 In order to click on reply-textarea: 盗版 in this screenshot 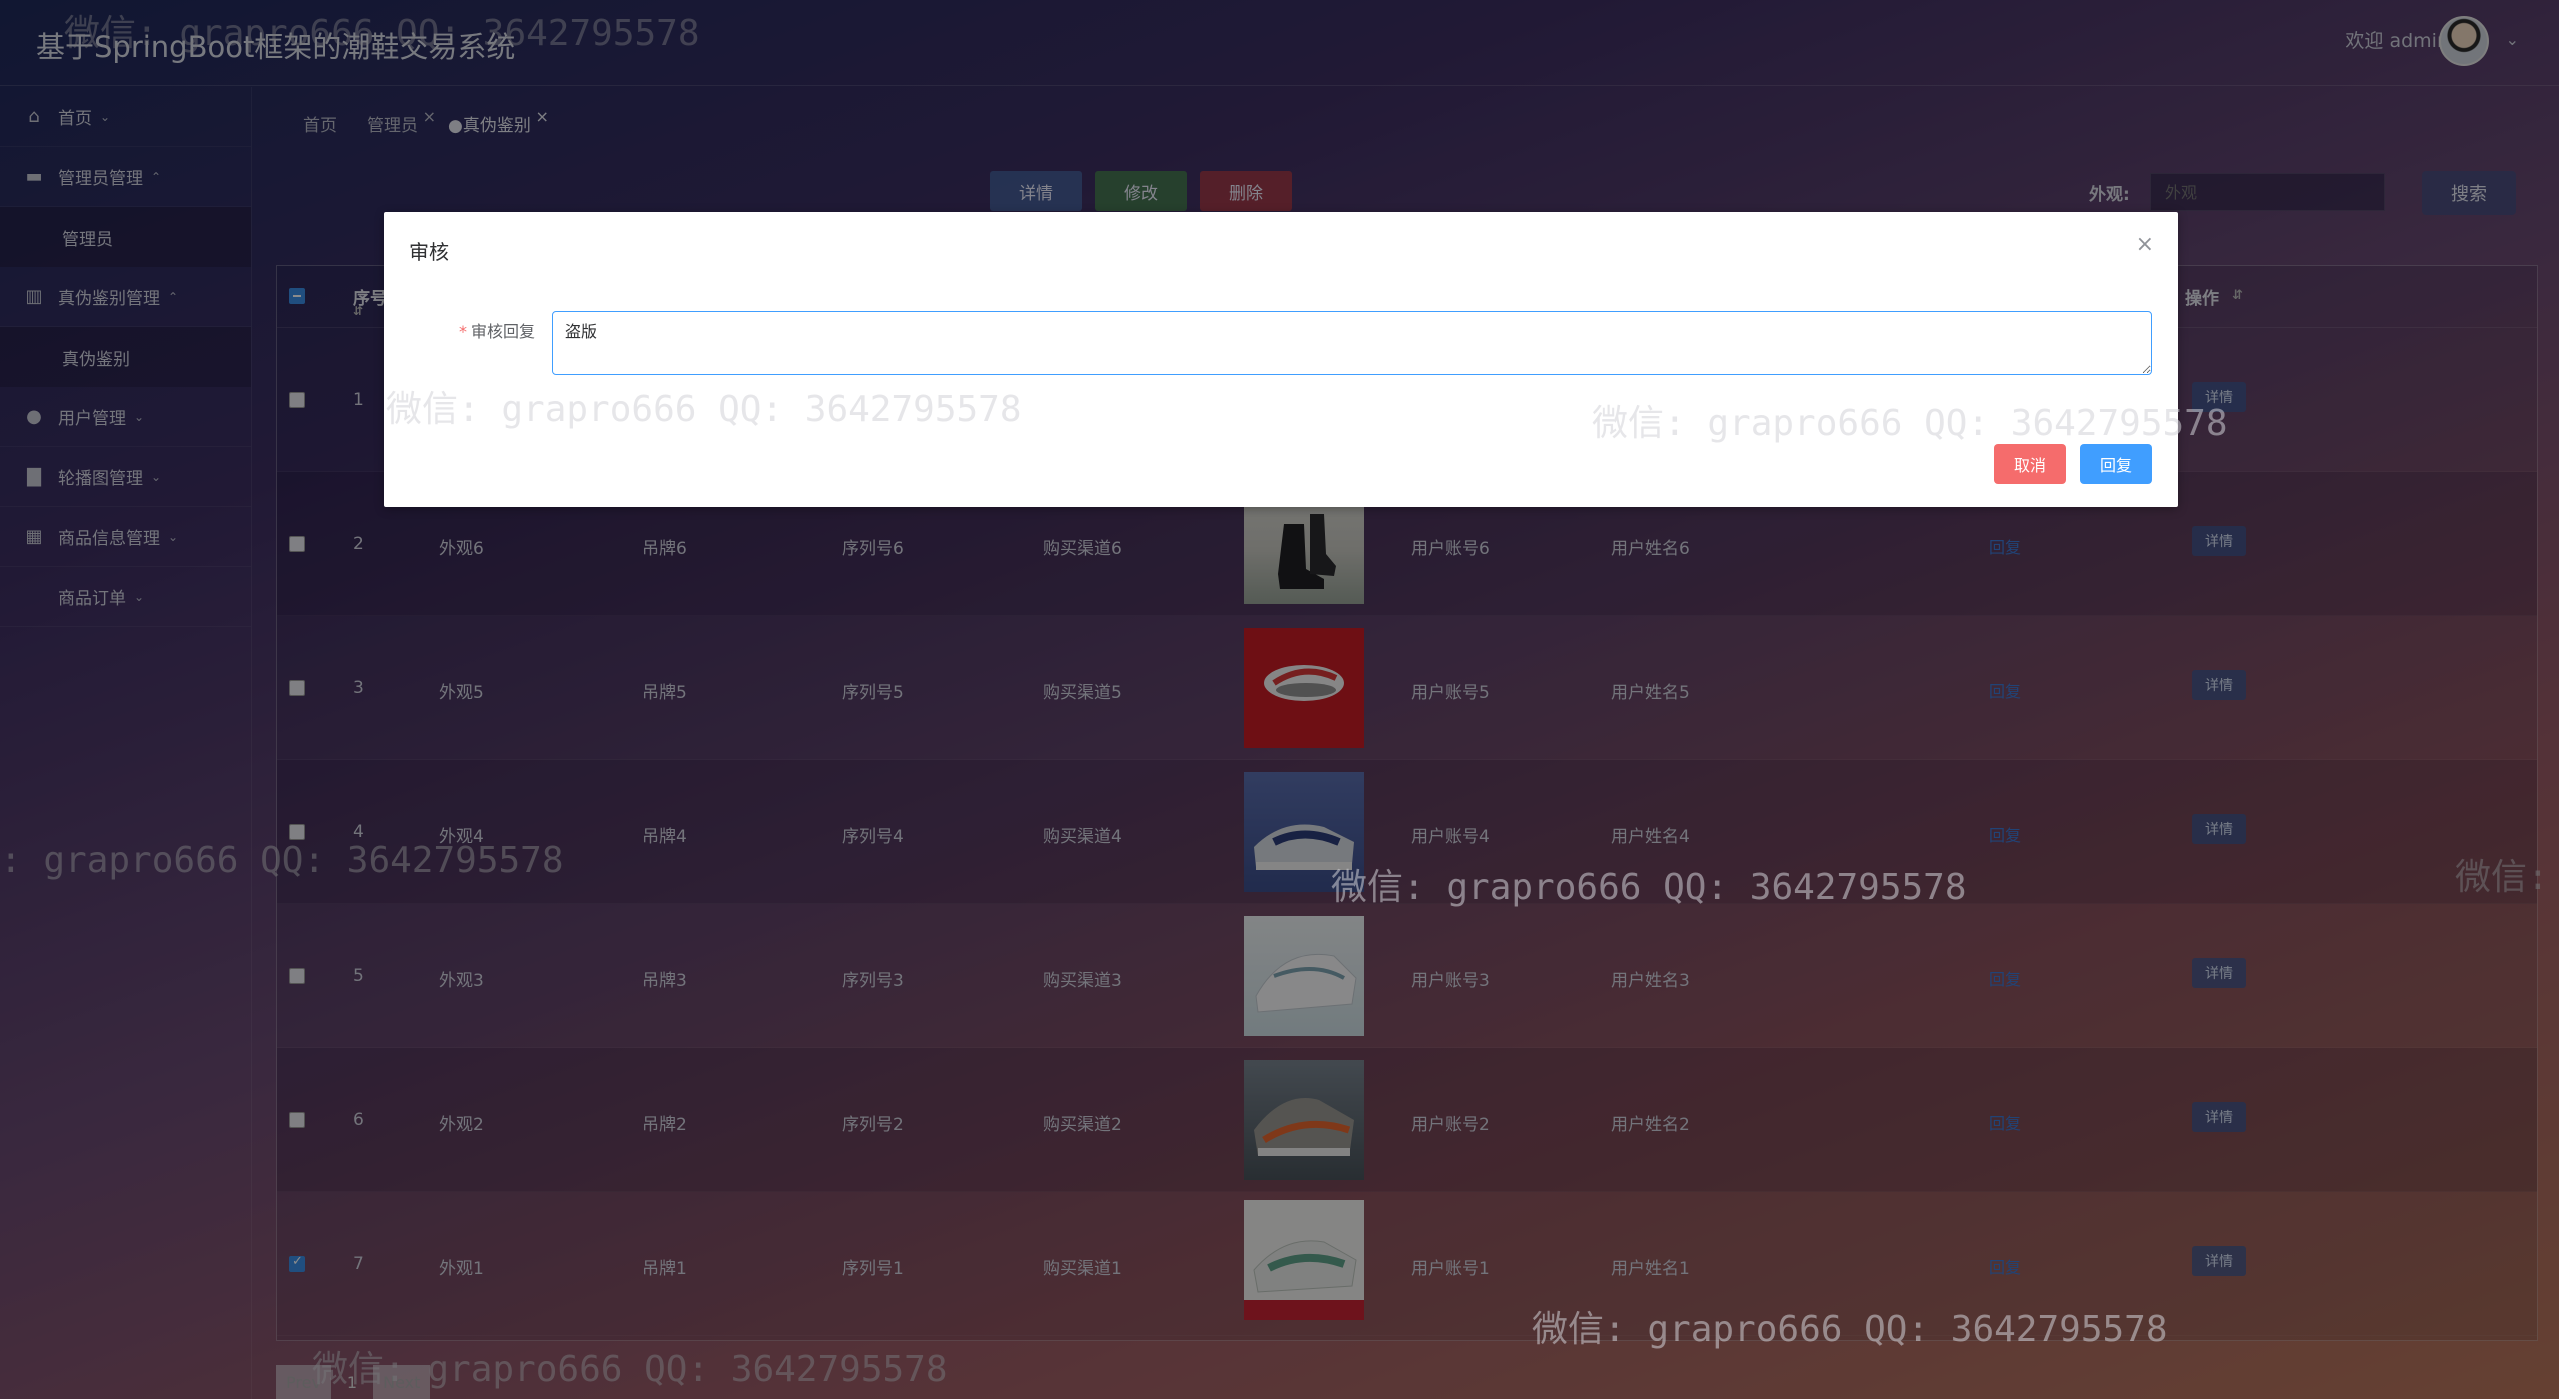, I will do `click(1352, 343)`.